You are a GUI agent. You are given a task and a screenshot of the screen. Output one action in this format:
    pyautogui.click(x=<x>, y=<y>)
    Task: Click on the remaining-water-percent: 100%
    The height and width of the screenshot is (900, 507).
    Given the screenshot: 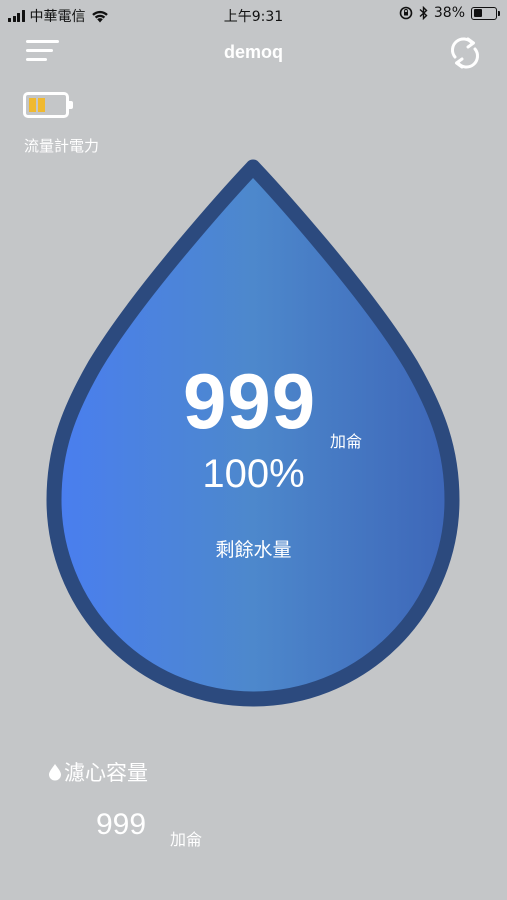 What is the action you would take?
    pyautogui.click(x=253, y=474)
    